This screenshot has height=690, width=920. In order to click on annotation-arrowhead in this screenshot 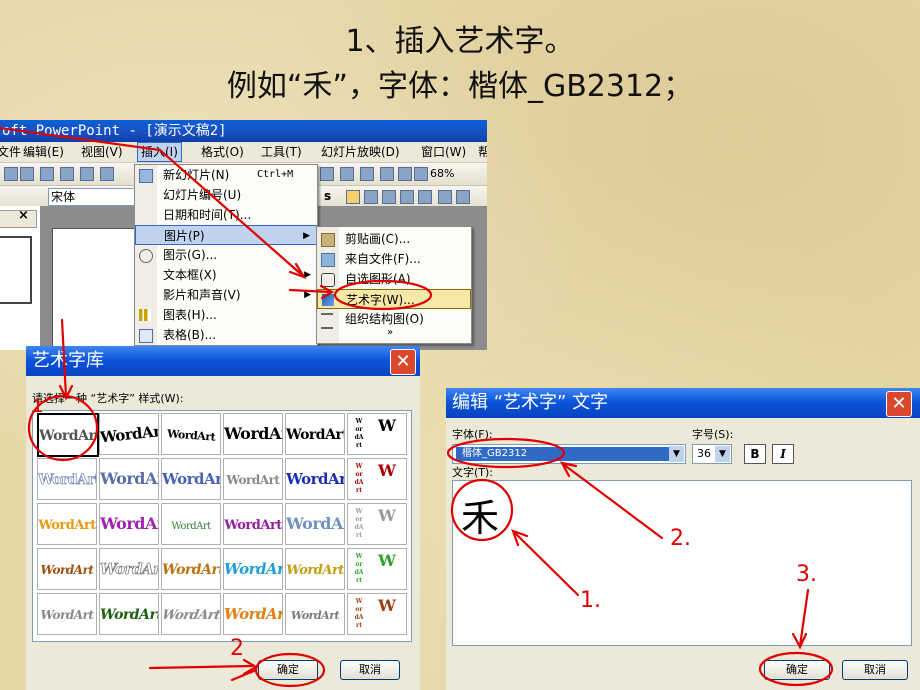, I will do `click(799, 641)`.